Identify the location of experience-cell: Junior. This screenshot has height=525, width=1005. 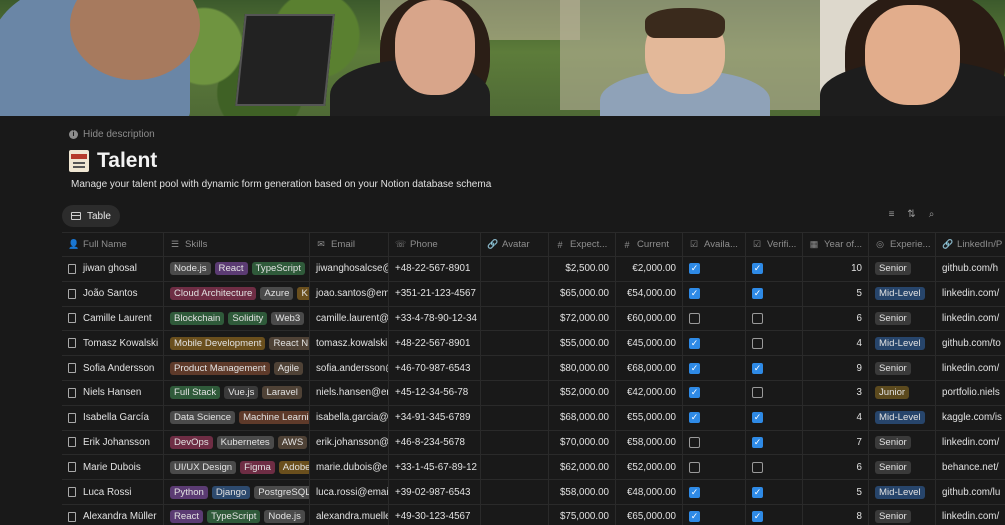
(902, 392).